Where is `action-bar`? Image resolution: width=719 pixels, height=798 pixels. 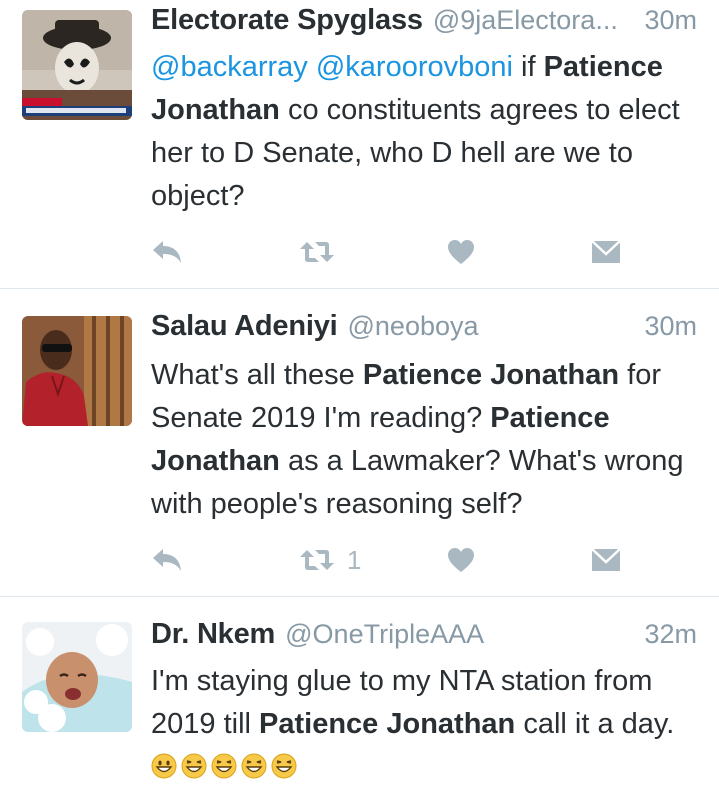
action-bar is located at coordinates (391, 252).